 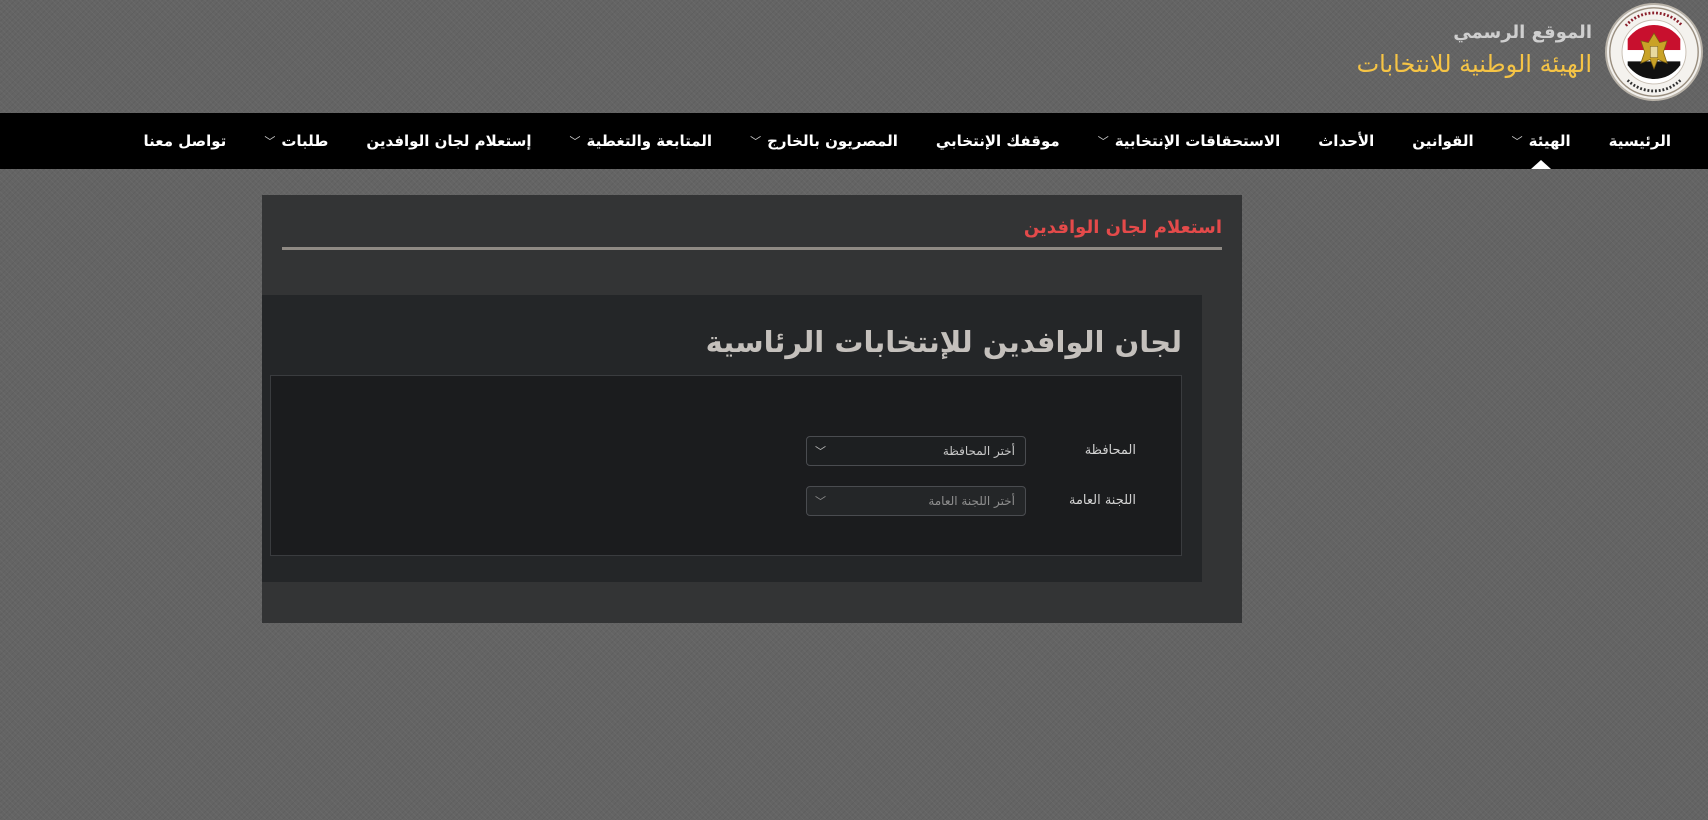 What do you see at coordinates (832, 141) in the screenshot?
I see `nav-item-label: المصريون بالخارج` at bounding box center [832, 141].